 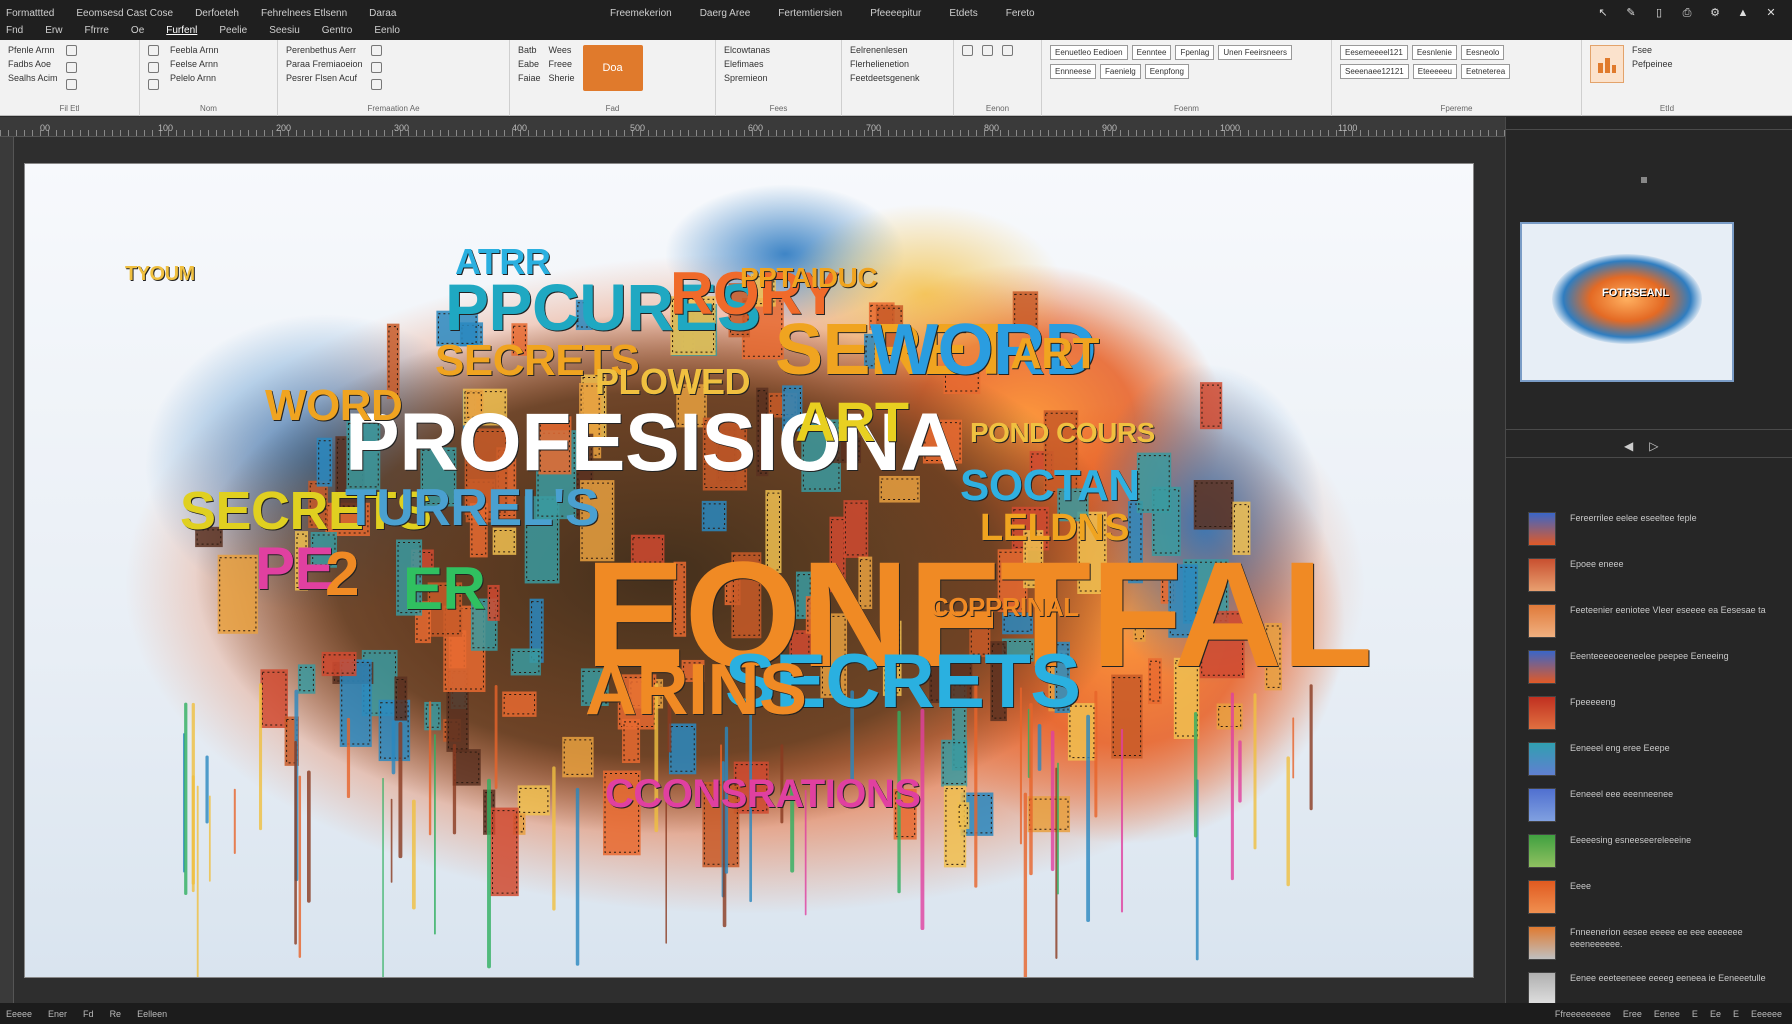 I want to click on ribbon-item: Eelrenenlesen, so click(x=885, y=50).